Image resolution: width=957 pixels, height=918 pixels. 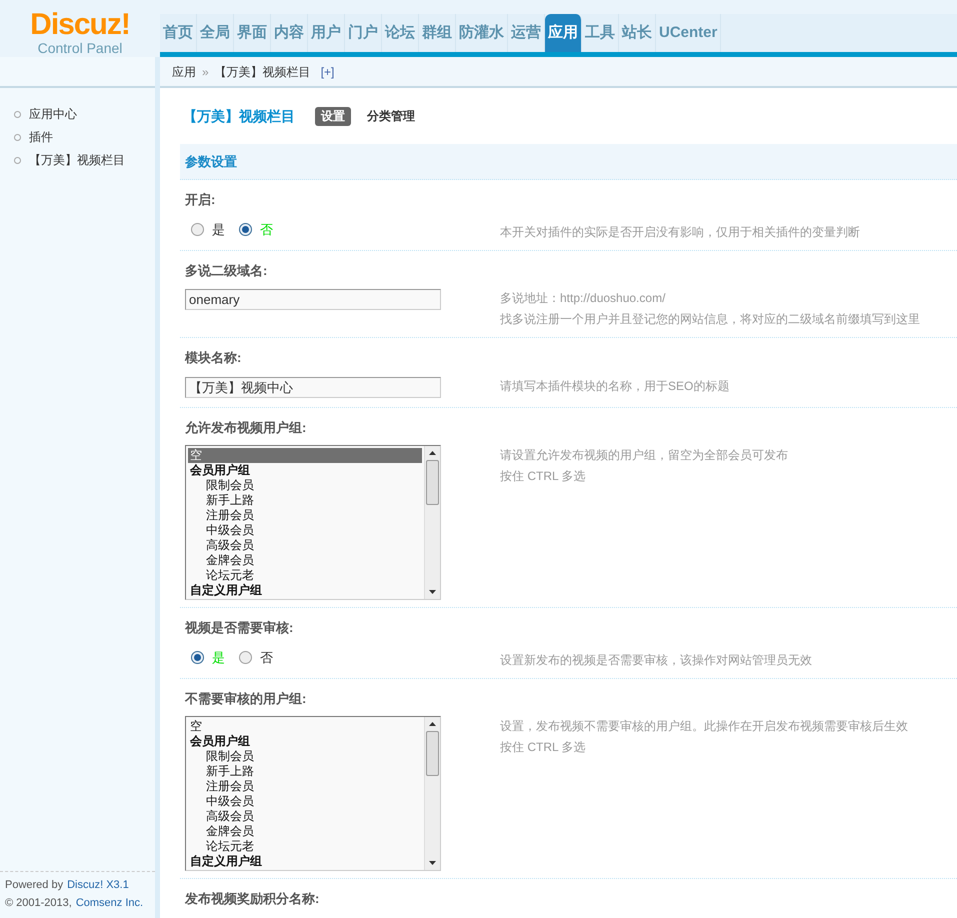 I want to click on help-text: 设置新发布的视频是否需要审核，该操作对网站管理员无效, so click(x=656, y=660).